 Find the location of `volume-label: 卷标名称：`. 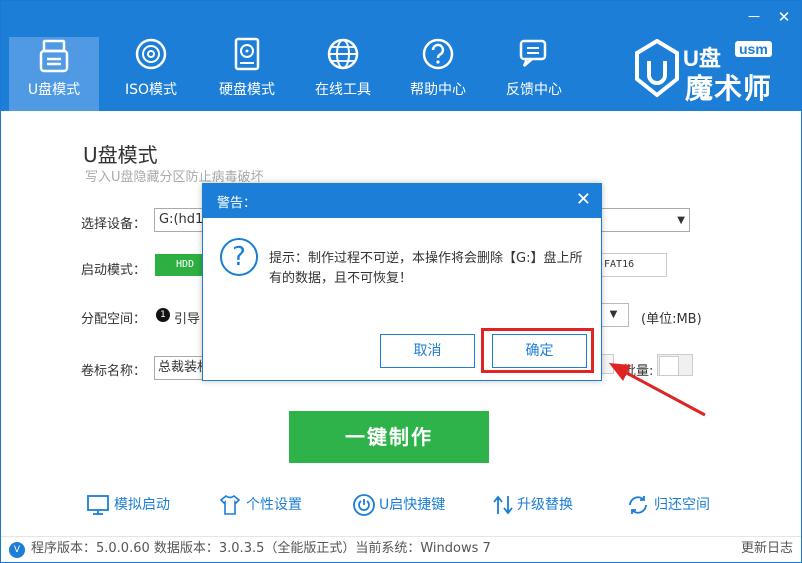

volume-label: 卷标名称： is located at coordinates (114, 371).